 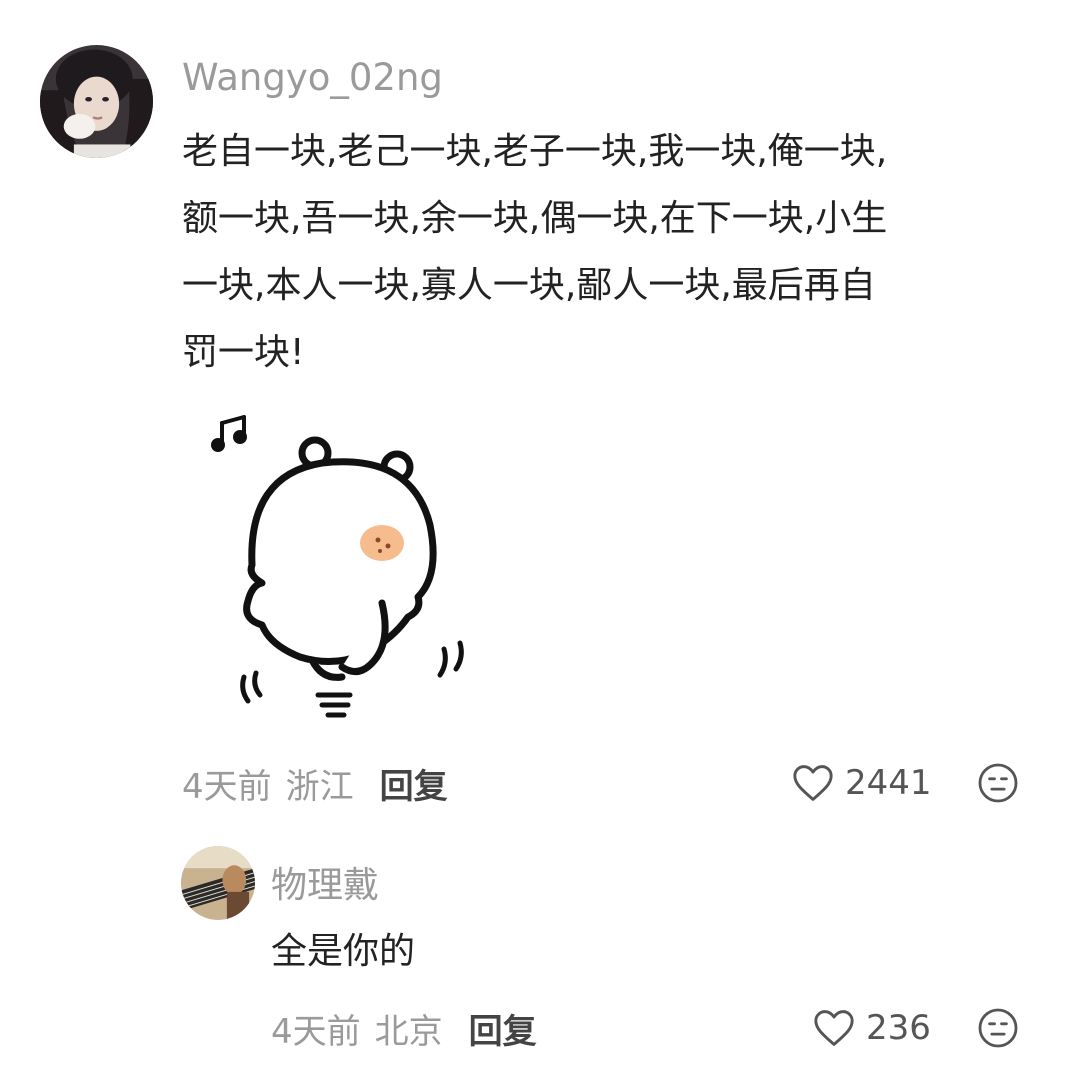 What do you see at coordinates (529, 285) in the screenshot?
I see `comment-text-line: 一块,本人一块,寡人一块,鄙人一块,最后再自` at bounding box center [529, 285].